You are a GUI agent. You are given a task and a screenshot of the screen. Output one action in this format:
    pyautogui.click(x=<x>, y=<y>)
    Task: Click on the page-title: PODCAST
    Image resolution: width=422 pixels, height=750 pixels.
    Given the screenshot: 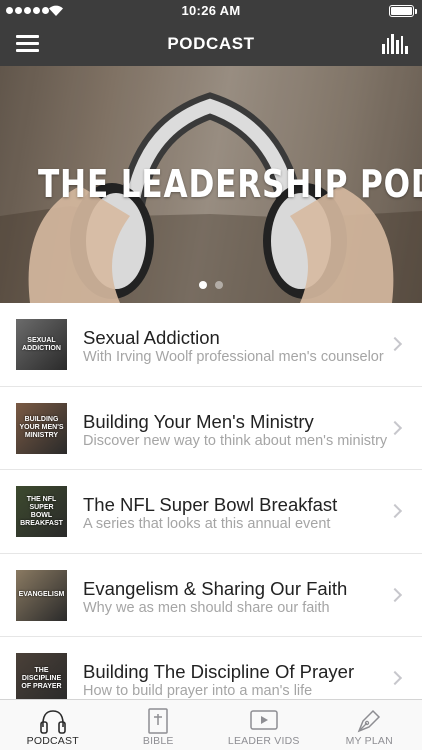 What is the action you would take?
    pyautogui.click(x=211, y=43)
    